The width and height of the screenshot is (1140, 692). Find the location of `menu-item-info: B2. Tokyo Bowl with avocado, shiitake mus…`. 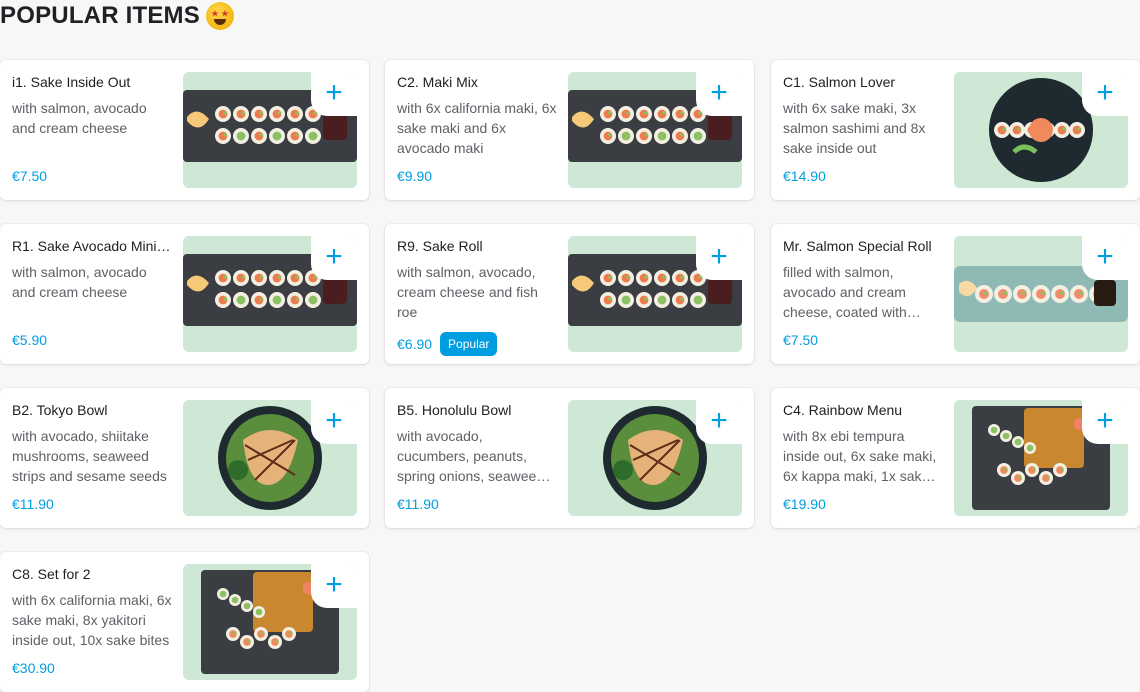

menu-item-info: B2. Tokyo Bowl with avocado, shiitake mus… is located at coordinates (92, 443).